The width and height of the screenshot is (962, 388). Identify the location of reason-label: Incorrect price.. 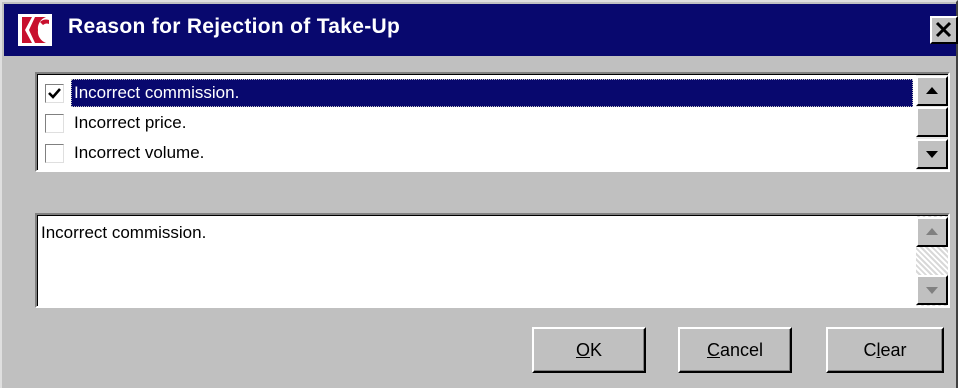
(130, 122).